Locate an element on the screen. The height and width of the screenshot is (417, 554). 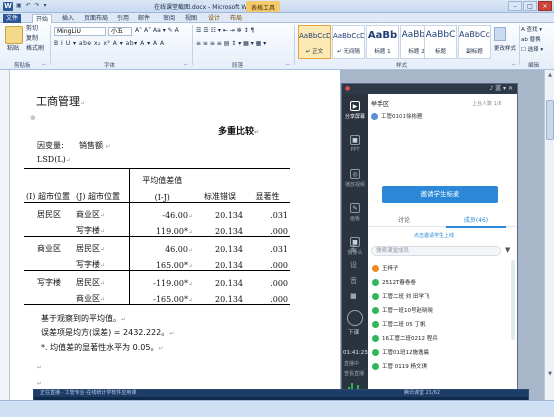
tab-home: 开始 is located at coordinates (42, 18).